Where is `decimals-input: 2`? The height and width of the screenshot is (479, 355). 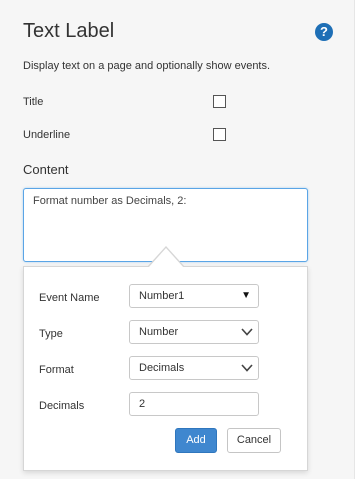
decimals-input: 2 is located at coordinates (194, 404).